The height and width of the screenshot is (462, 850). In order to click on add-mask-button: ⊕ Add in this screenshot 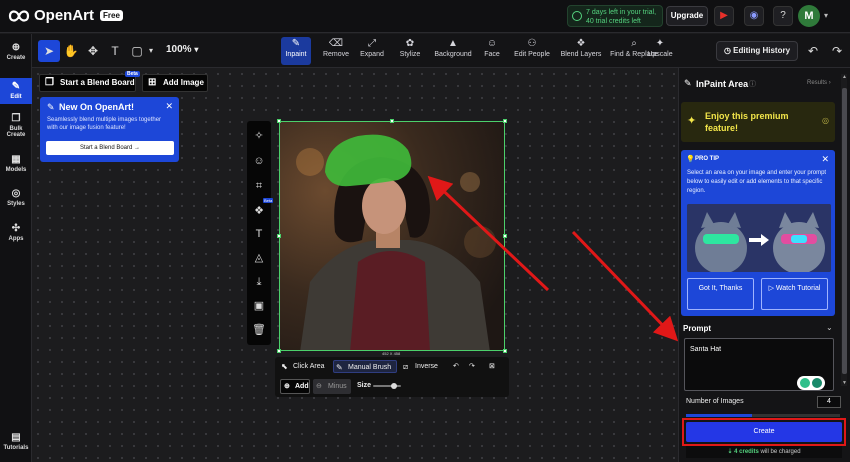, I will do `click(295, 386)`.